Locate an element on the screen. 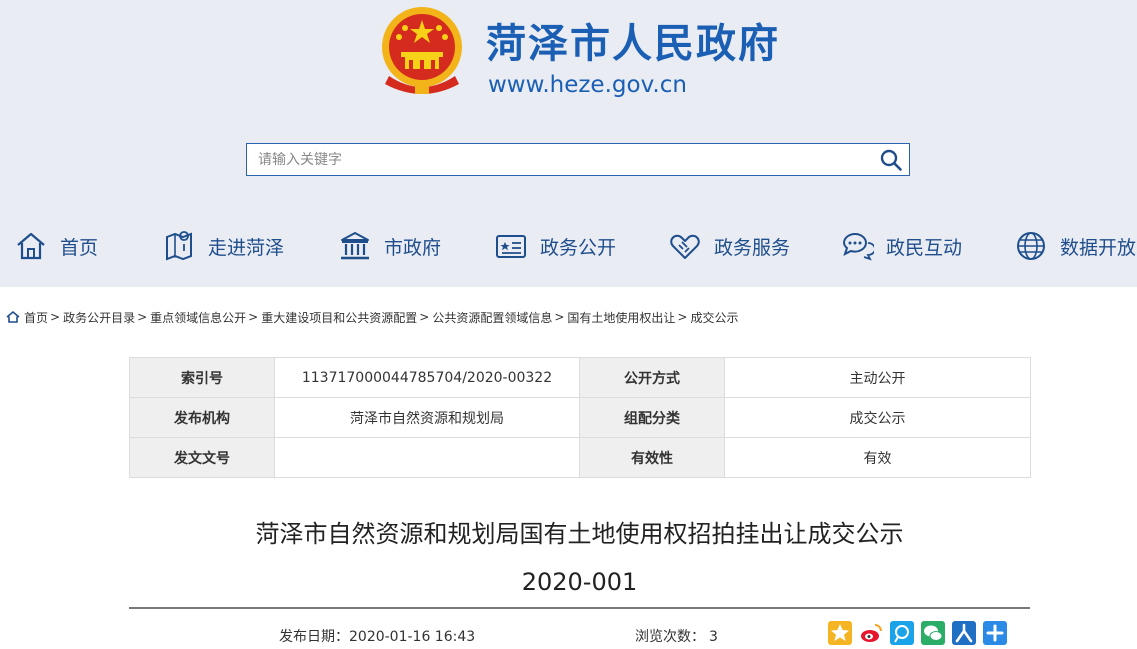  breadcrumb-item-key-areas: 重点领域信息公开 is located at coordinates (198, 317).